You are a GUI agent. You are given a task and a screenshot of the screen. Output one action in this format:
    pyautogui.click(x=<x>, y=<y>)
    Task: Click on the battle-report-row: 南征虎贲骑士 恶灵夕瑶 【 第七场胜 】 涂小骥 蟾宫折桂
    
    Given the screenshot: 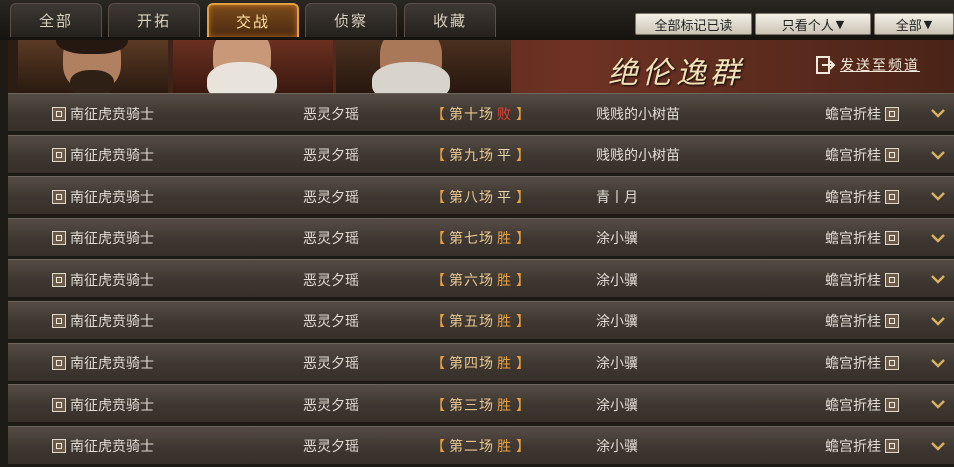 What is the action you would take?
    pyautogui.click(x=481, y=237)
    